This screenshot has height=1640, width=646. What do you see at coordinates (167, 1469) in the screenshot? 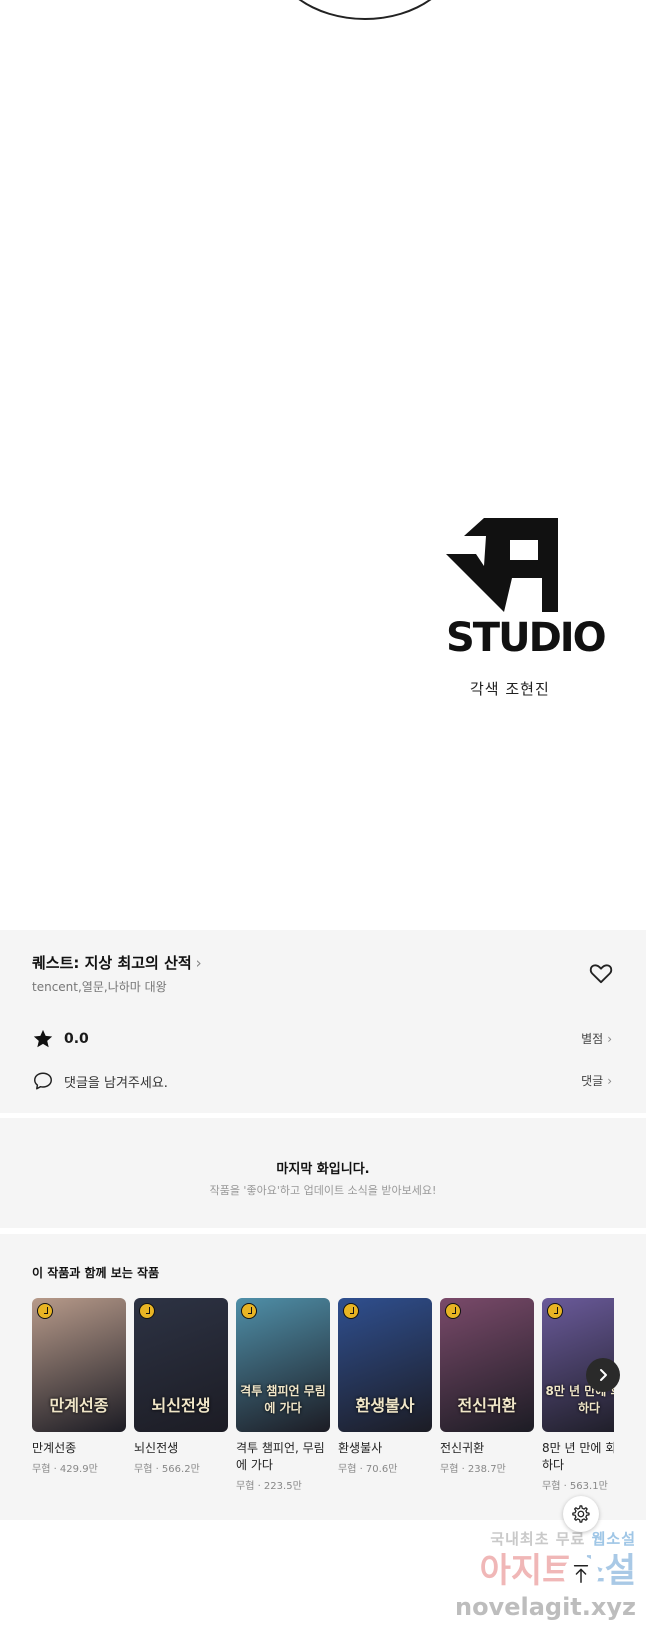
I see `card-meta: 무협 · 566.2만` at bounding box center [167, 1469].